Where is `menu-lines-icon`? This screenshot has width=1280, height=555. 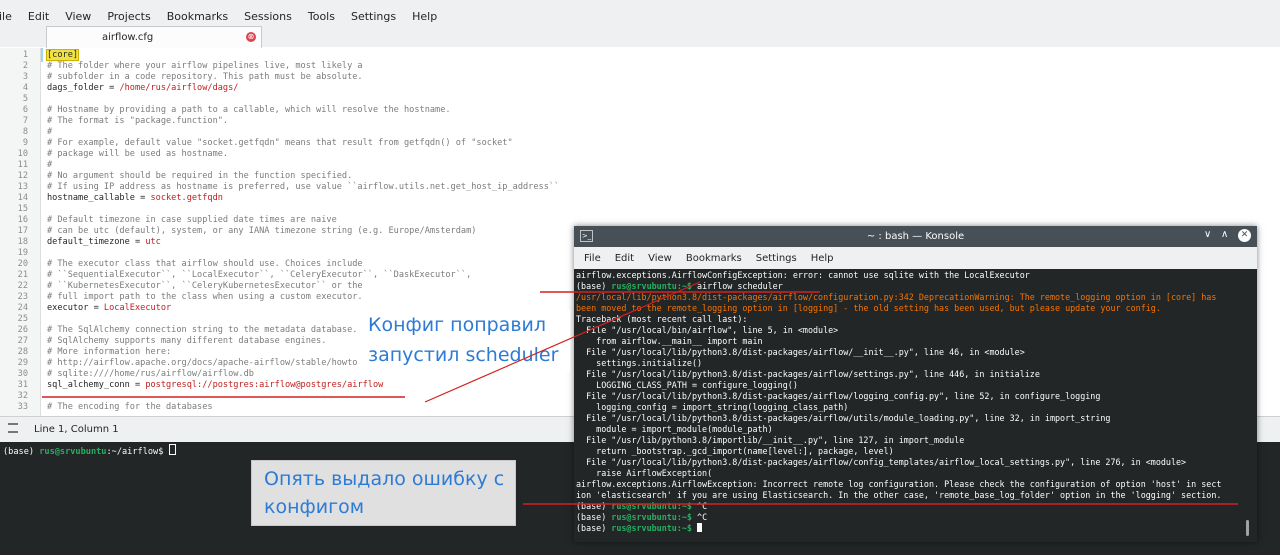 menu-lines-icon is located at coordinates (13, 428).